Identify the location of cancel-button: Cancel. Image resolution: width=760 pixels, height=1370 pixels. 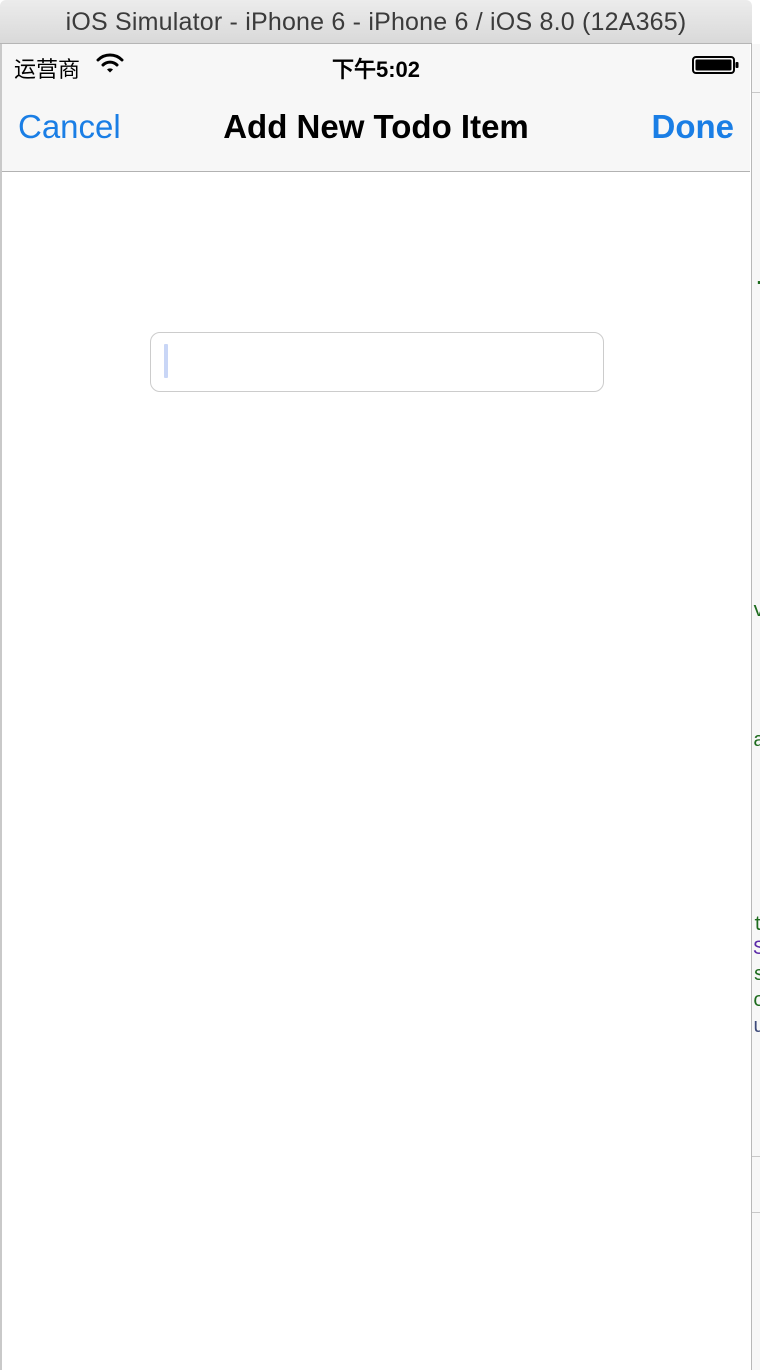
(69, 127).